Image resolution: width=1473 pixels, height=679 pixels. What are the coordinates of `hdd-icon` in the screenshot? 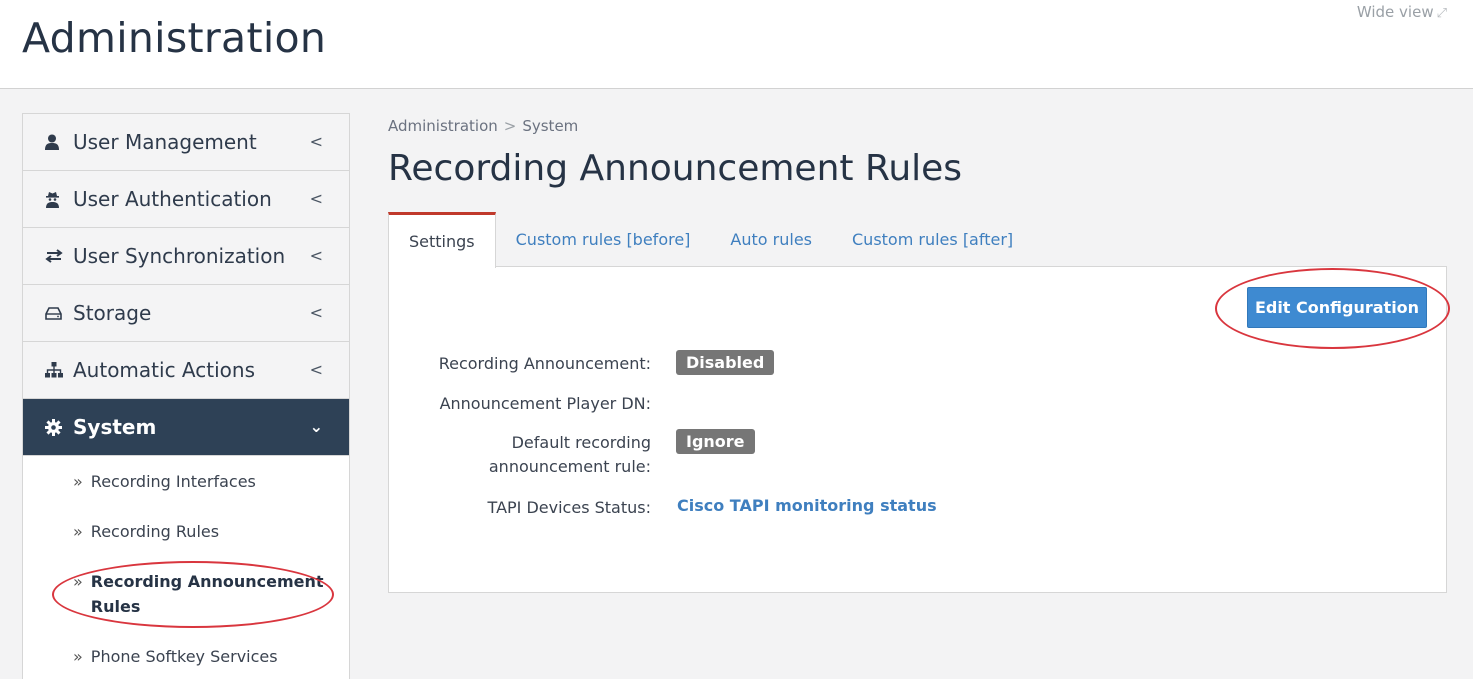 It's located at (59, 313).